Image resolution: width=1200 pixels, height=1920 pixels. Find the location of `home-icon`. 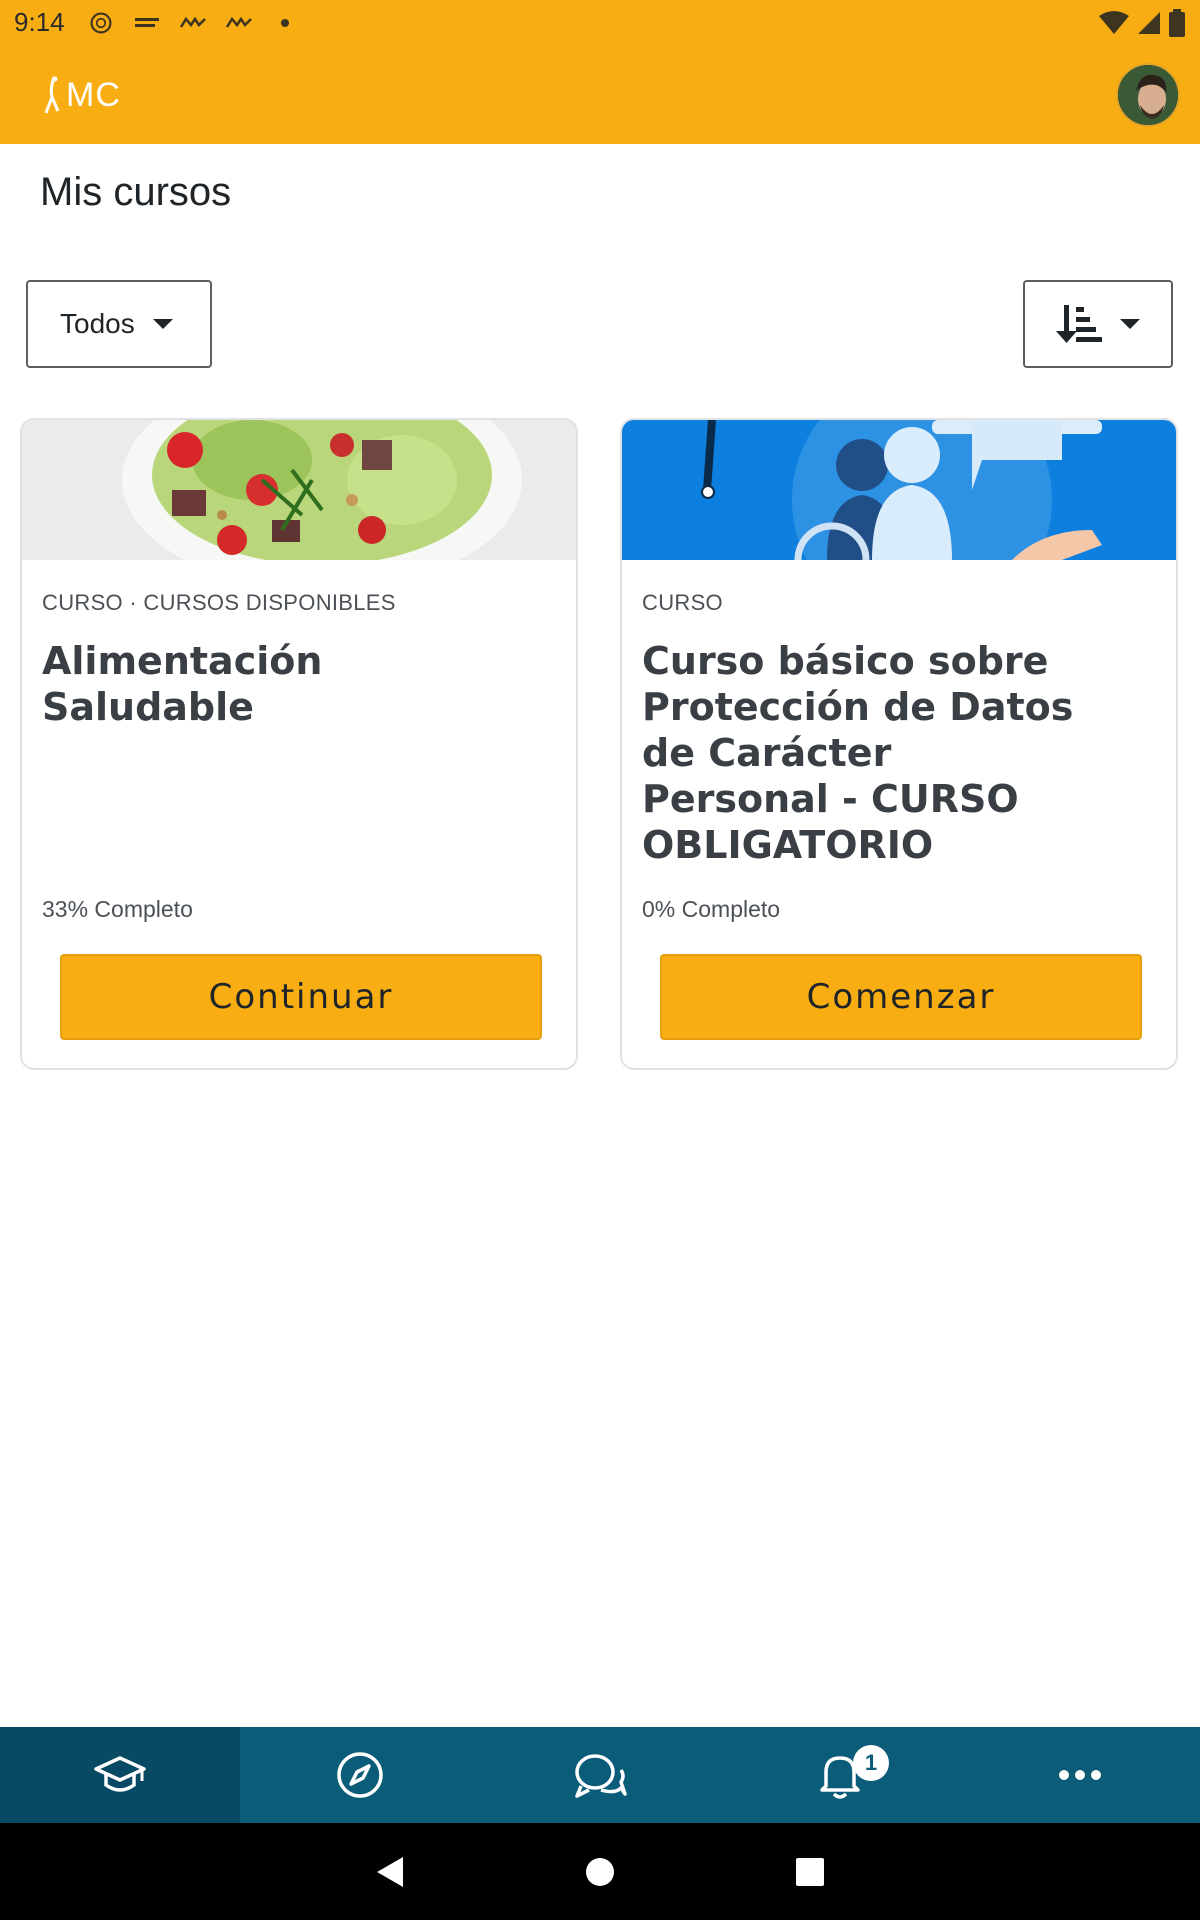

home-icon is located at coordinates (600, 1872).